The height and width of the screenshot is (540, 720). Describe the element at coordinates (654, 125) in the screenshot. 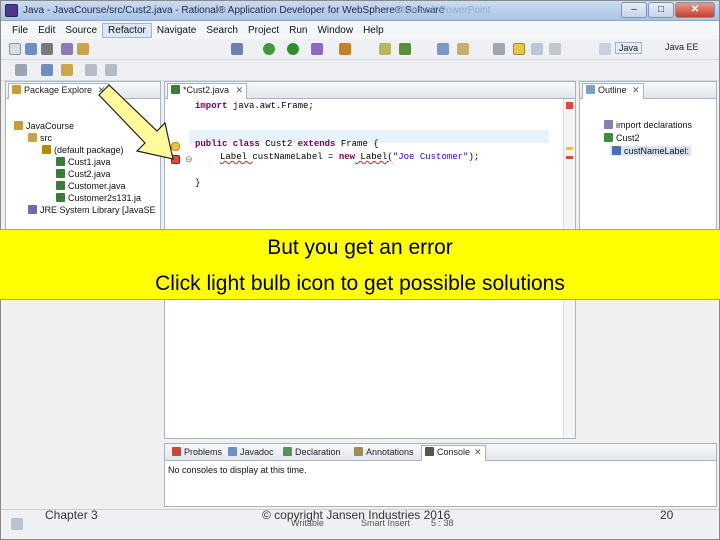

I see `outline-item-label: import declarations` at that location.